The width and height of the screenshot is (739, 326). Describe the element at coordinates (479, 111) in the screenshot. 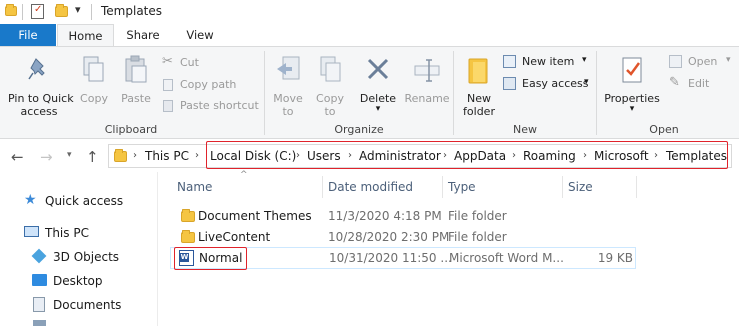

I see `new-folder-label-2: folder` at that location.